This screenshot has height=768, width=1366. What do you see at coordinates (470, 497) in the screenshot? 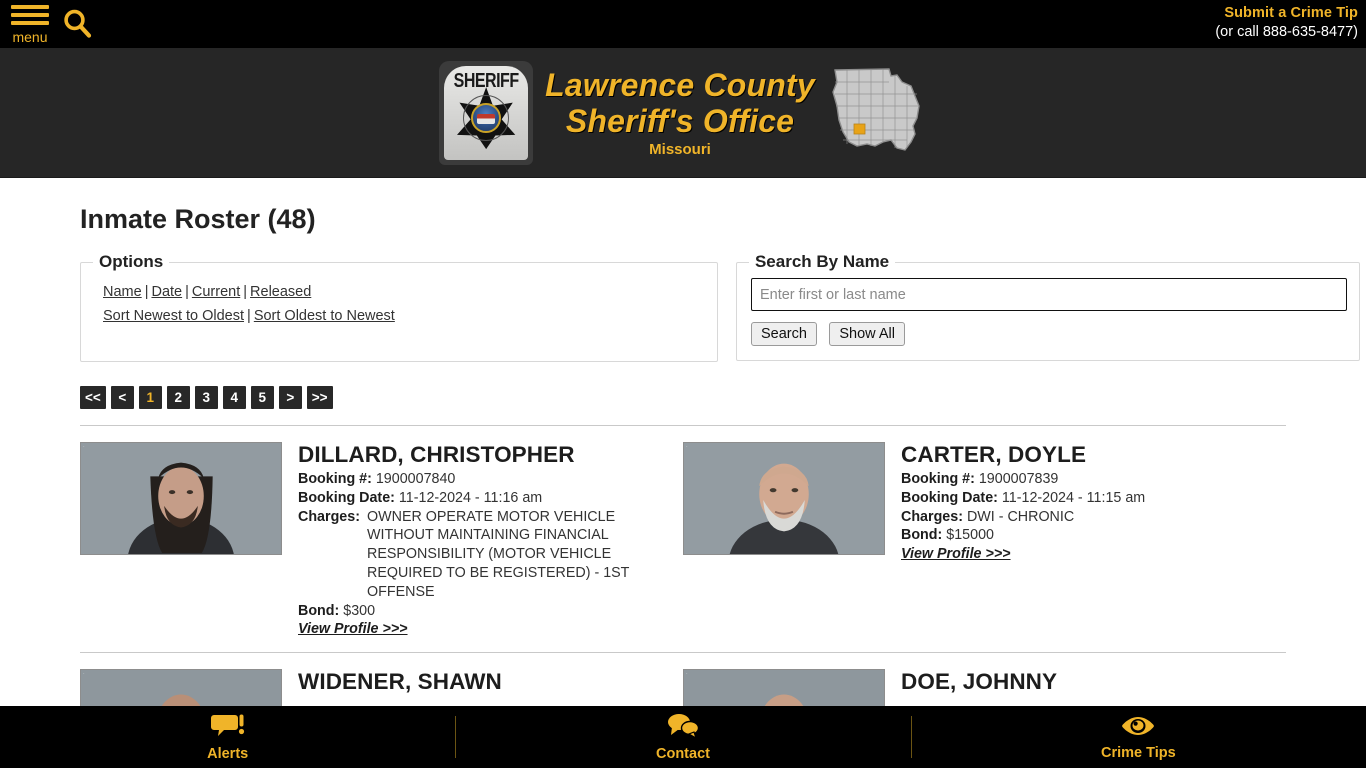
I see `booking-date-value: 11-12-2024 - 11:16 am` at bounding box center [470, 497].